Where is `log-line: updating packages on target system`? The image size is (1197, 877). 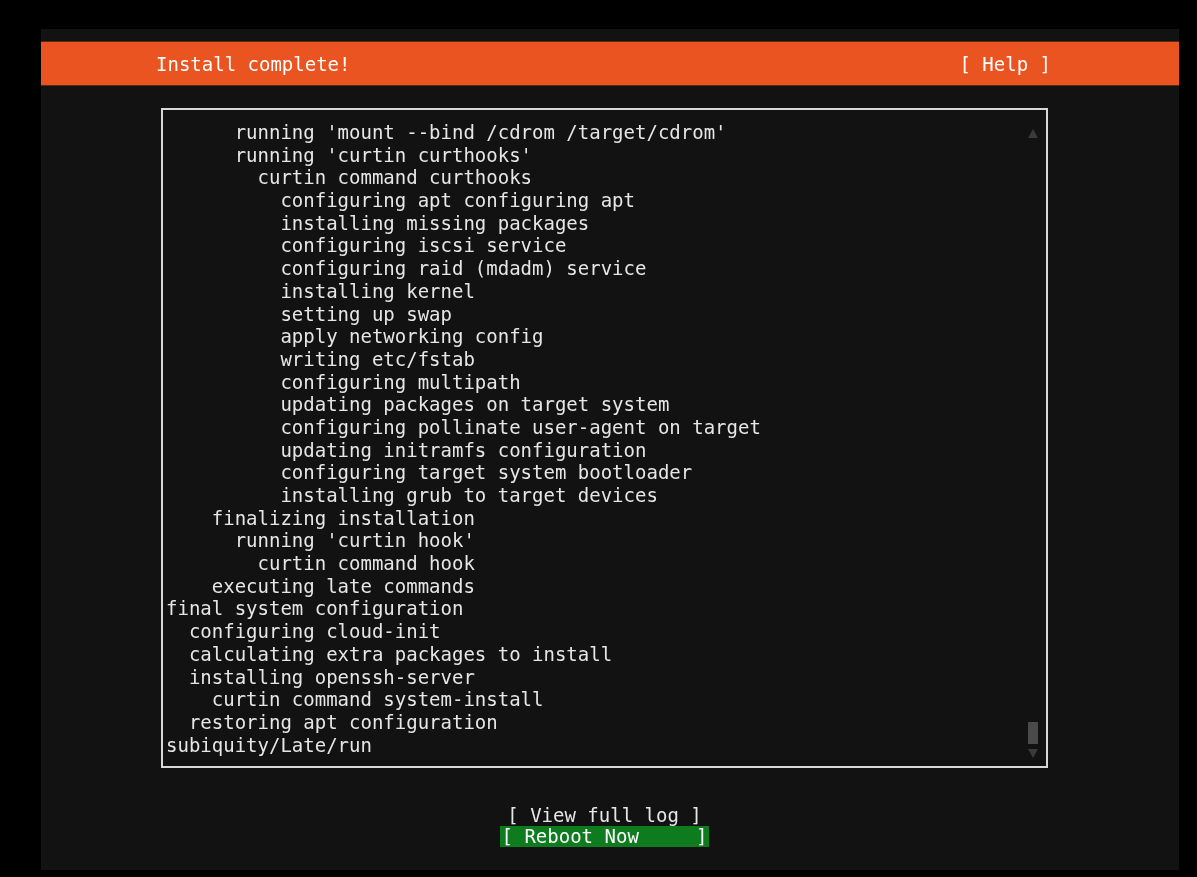 log-line: updating packages on target system is located at coordinates (475, 404).